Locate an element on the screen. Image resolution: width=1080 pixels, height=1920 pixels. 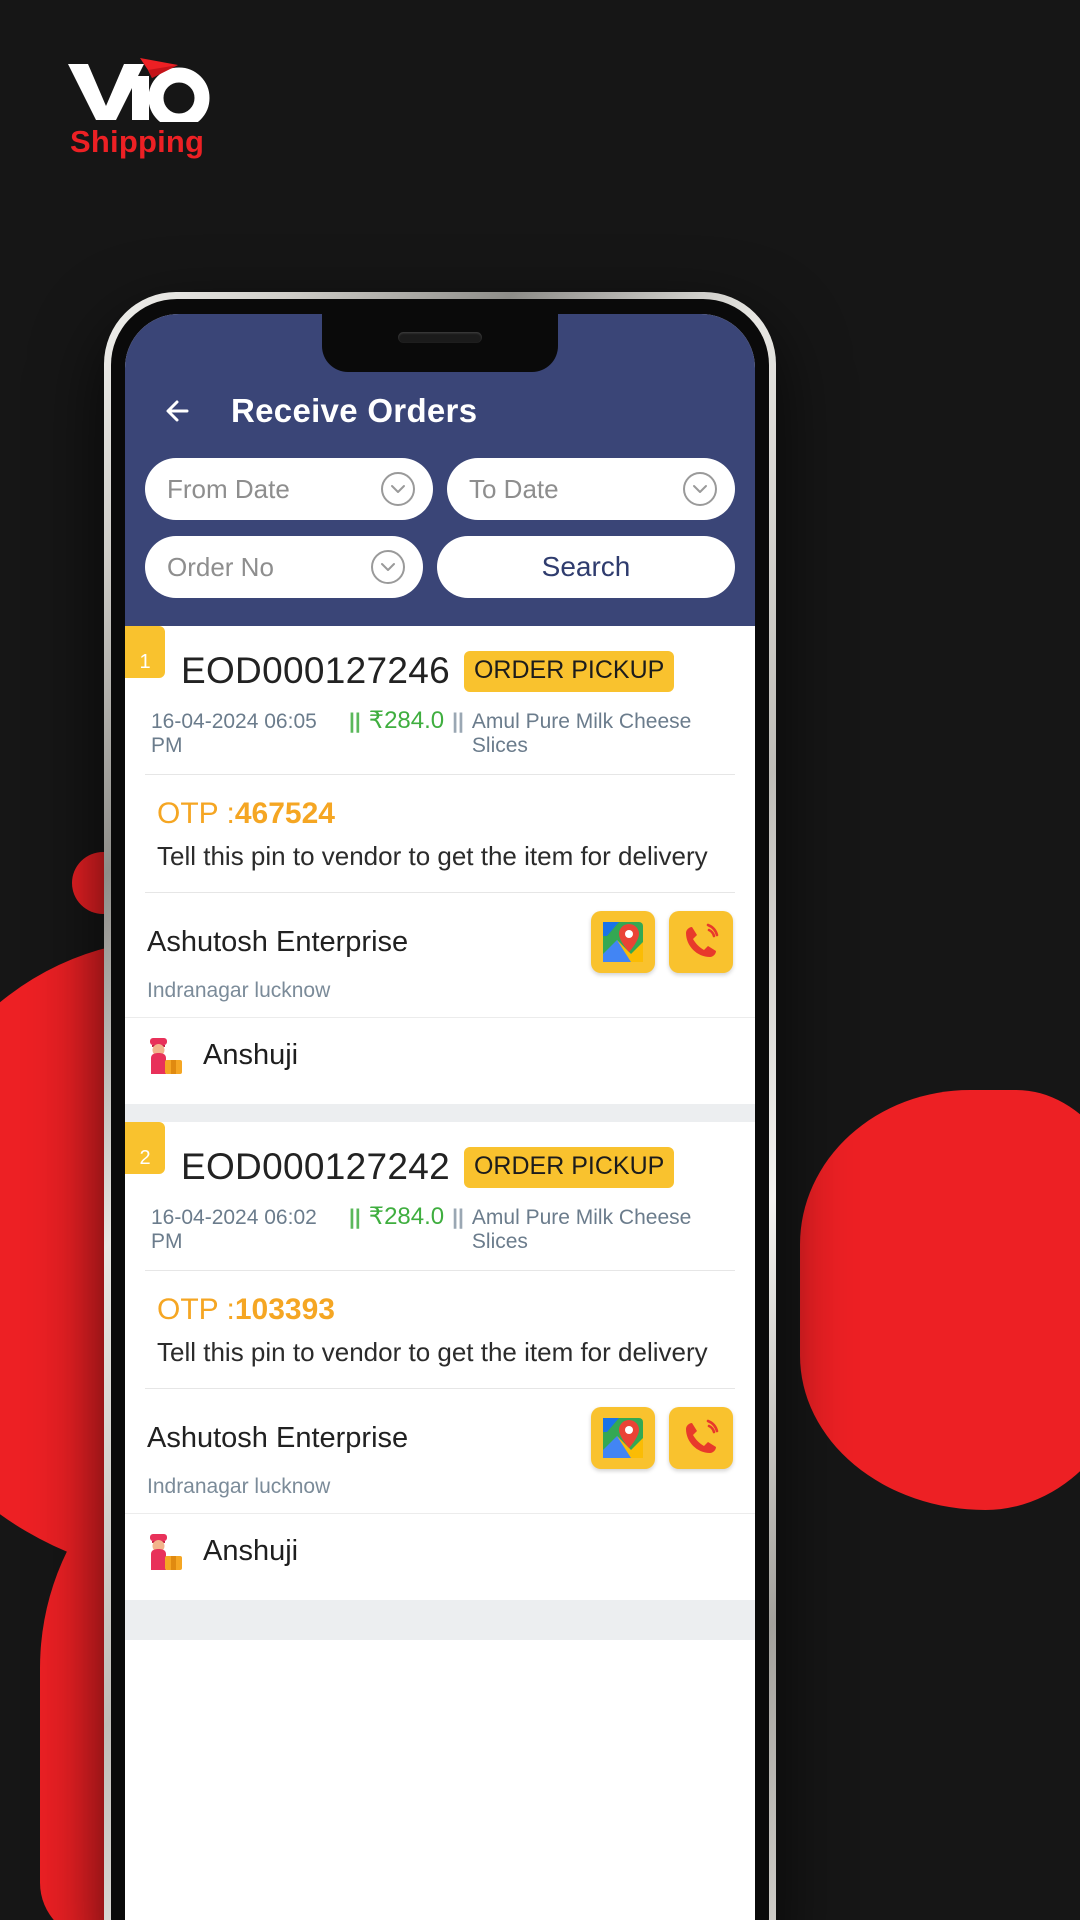
to-date-placeholder: To Date is located at coordinates (514, 488).